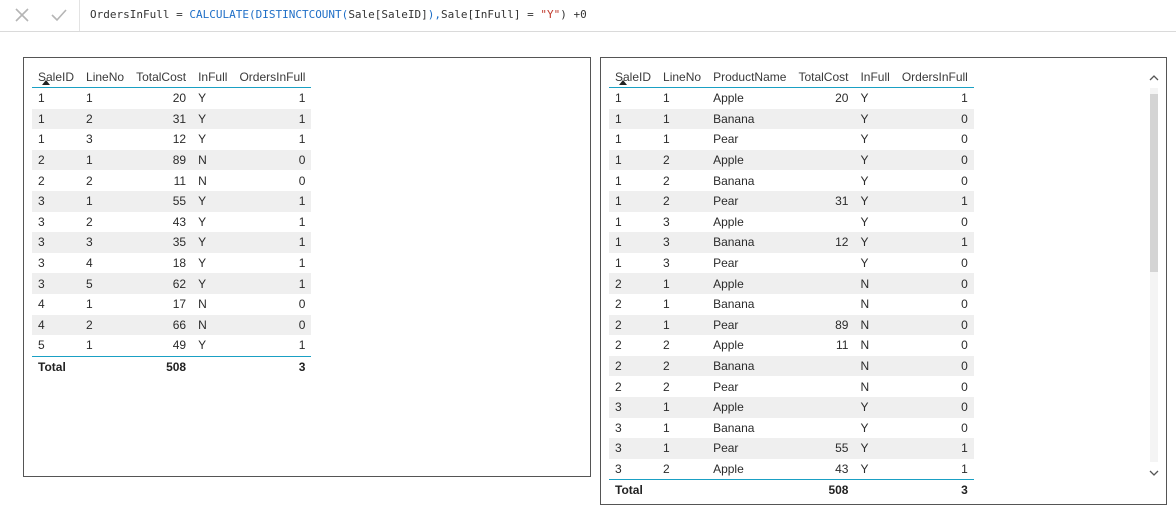 Image resolution: width=1176 pixels, height=516 pixels. What do you see at coordinates (791, 428) in the screenshot?
I see `table-row: 3 1 Banana Y 0` at bounding box center [791, 428].